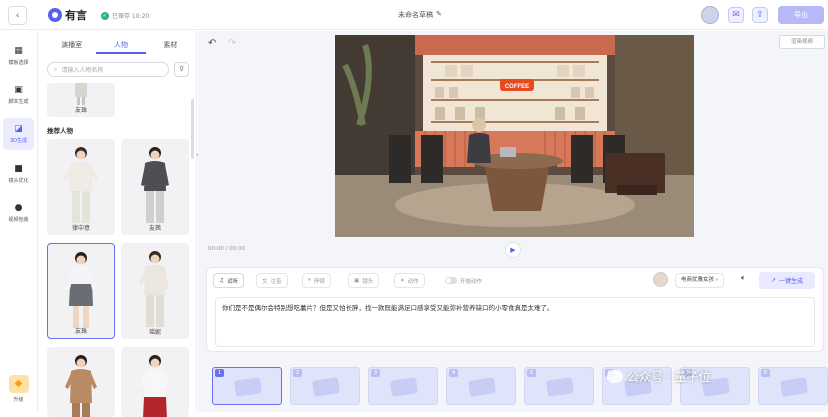  I want to click on action-button: ✶ 动作, so click(409, 280).